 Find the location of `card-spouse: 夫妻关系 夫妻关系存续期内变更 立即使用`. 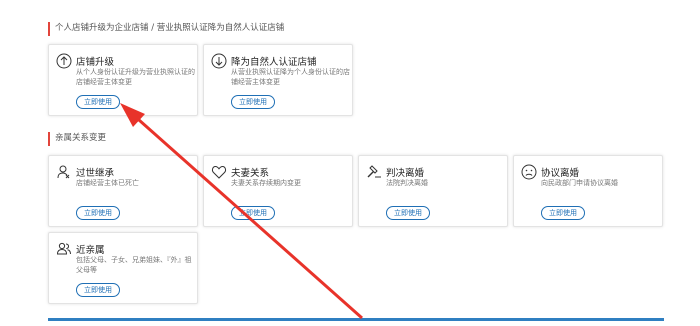

card-spouse: 夫妻关系 夫妻关系存续期内变更 立即使用 is located at coordinates (278, 191).